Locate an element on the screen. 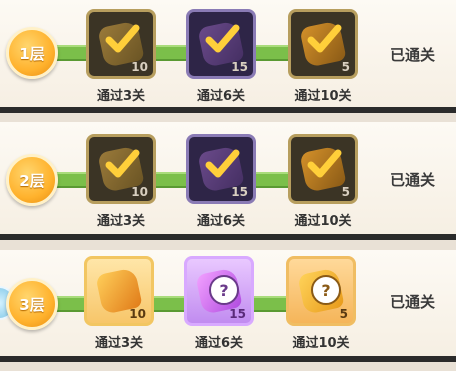  reward-slot-2: ? 15 is located at coordinates (219, 291).